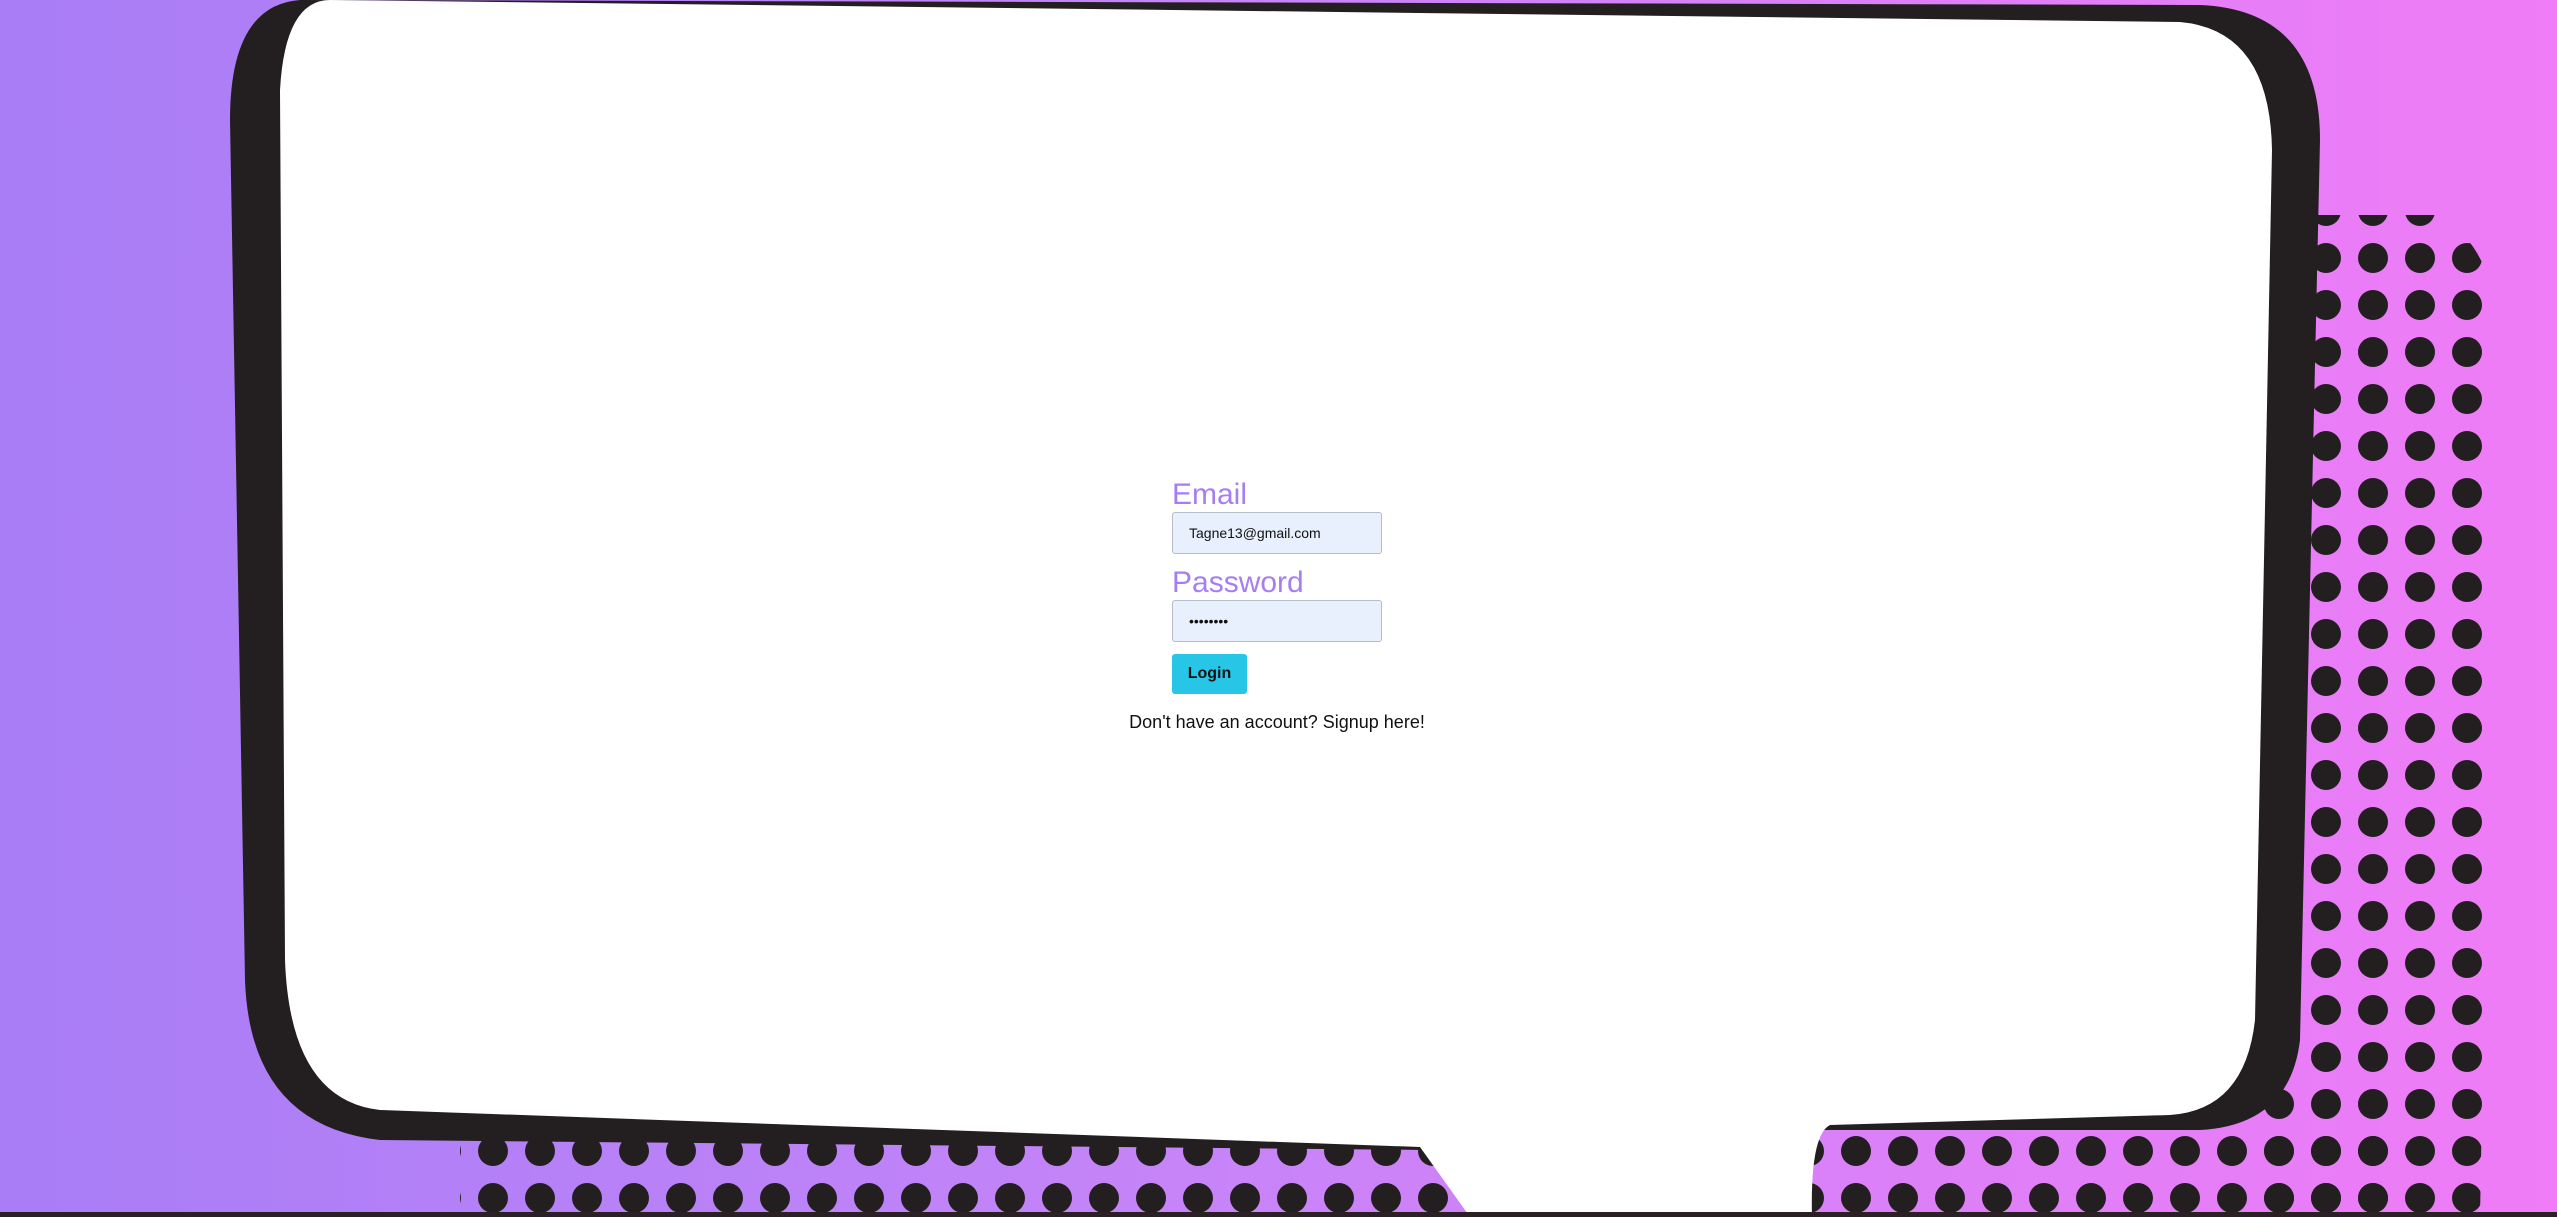 This screenshot has width=2557, height=1217. What do you see at coordinates (1374, 722) in the screenshot?
I see `signup-link: Signup here!` at bounding box center [1374, 722].